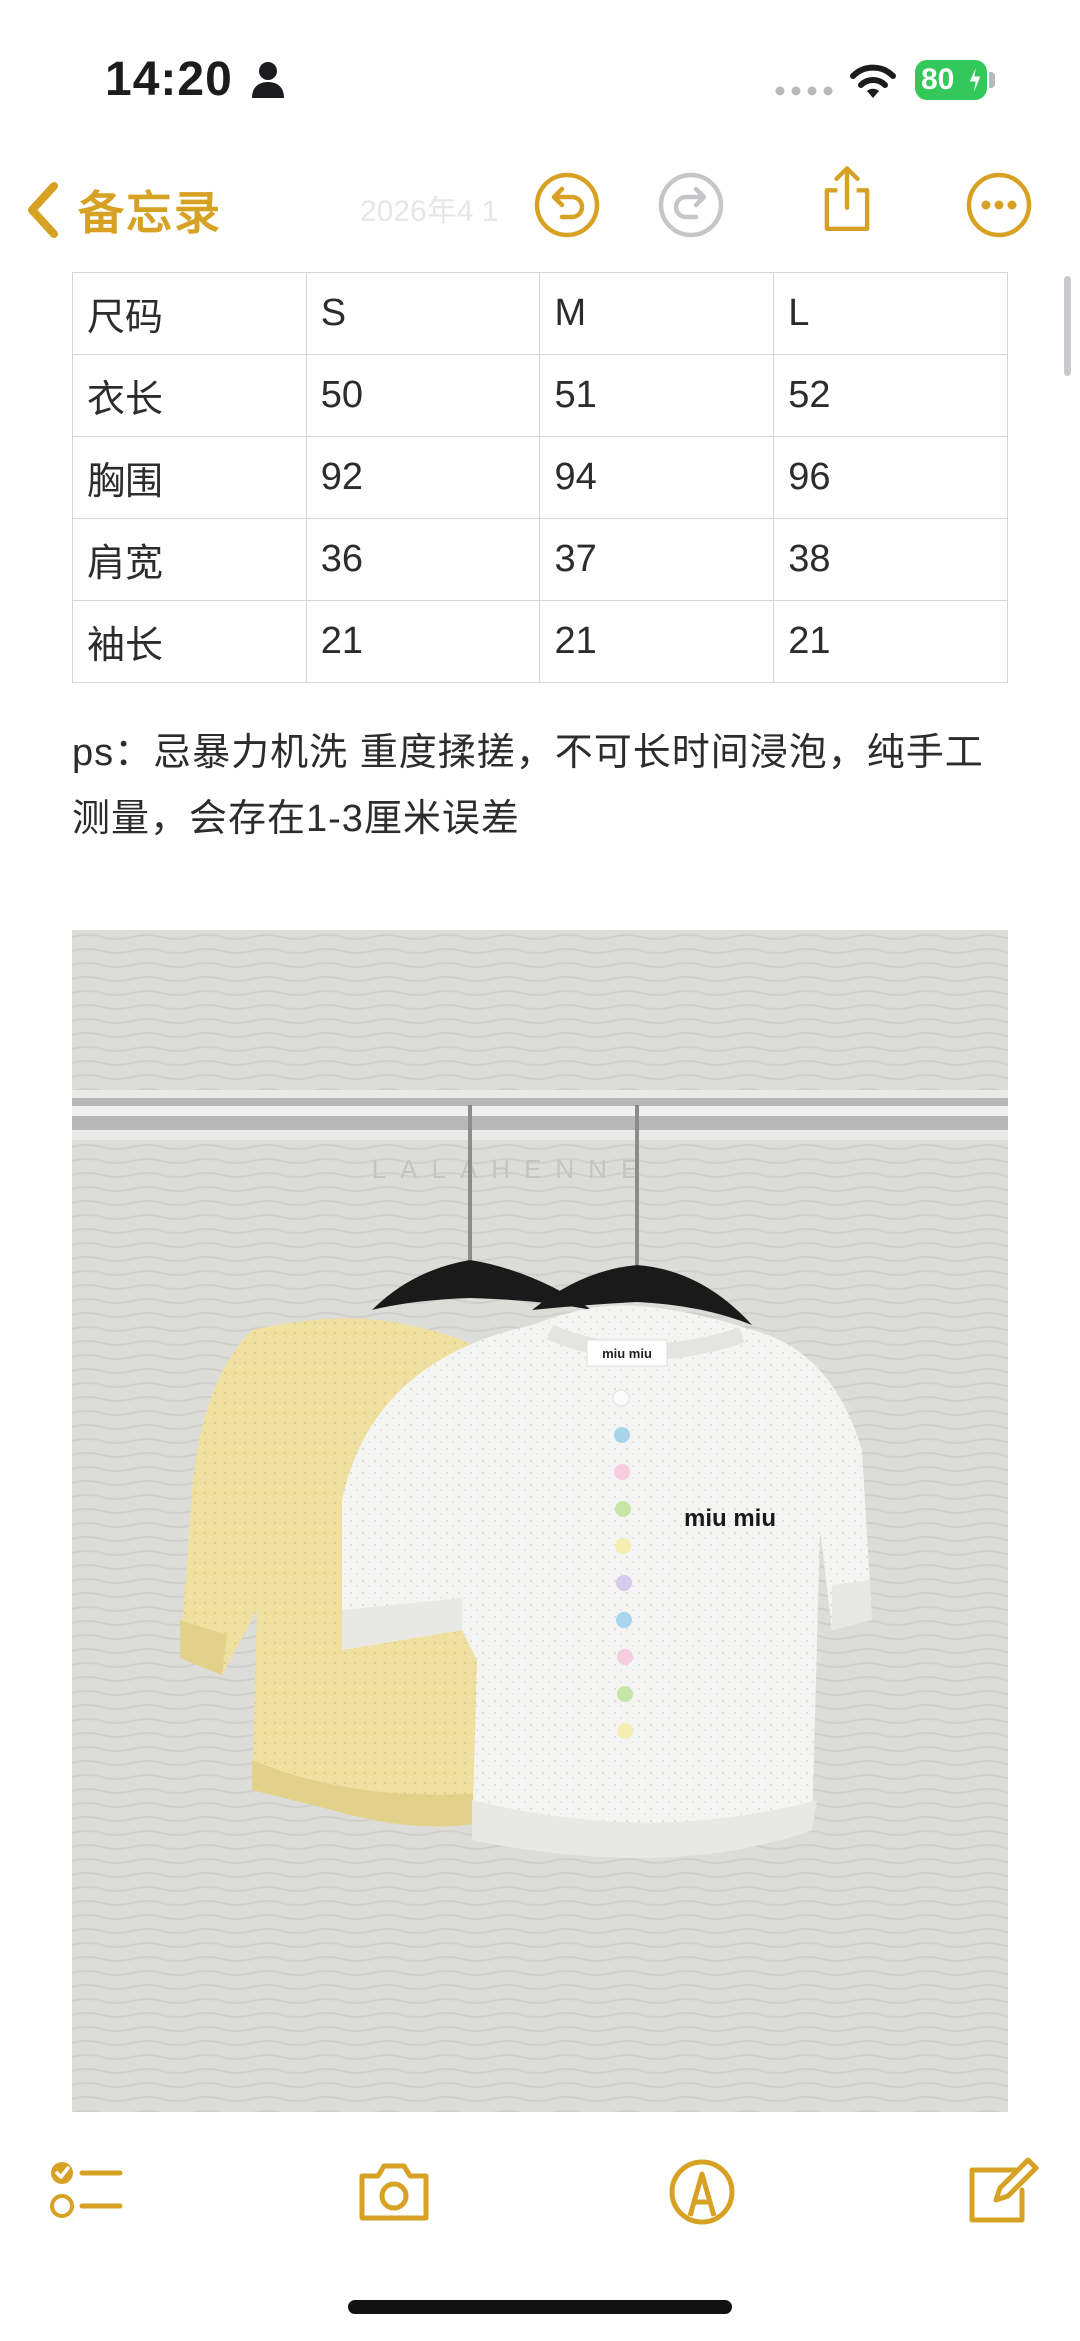 This screenshot has height=2341, width=1080. Describe the element at coordinates (999, 205) in the screenshot. I see `more-icon` at that location.